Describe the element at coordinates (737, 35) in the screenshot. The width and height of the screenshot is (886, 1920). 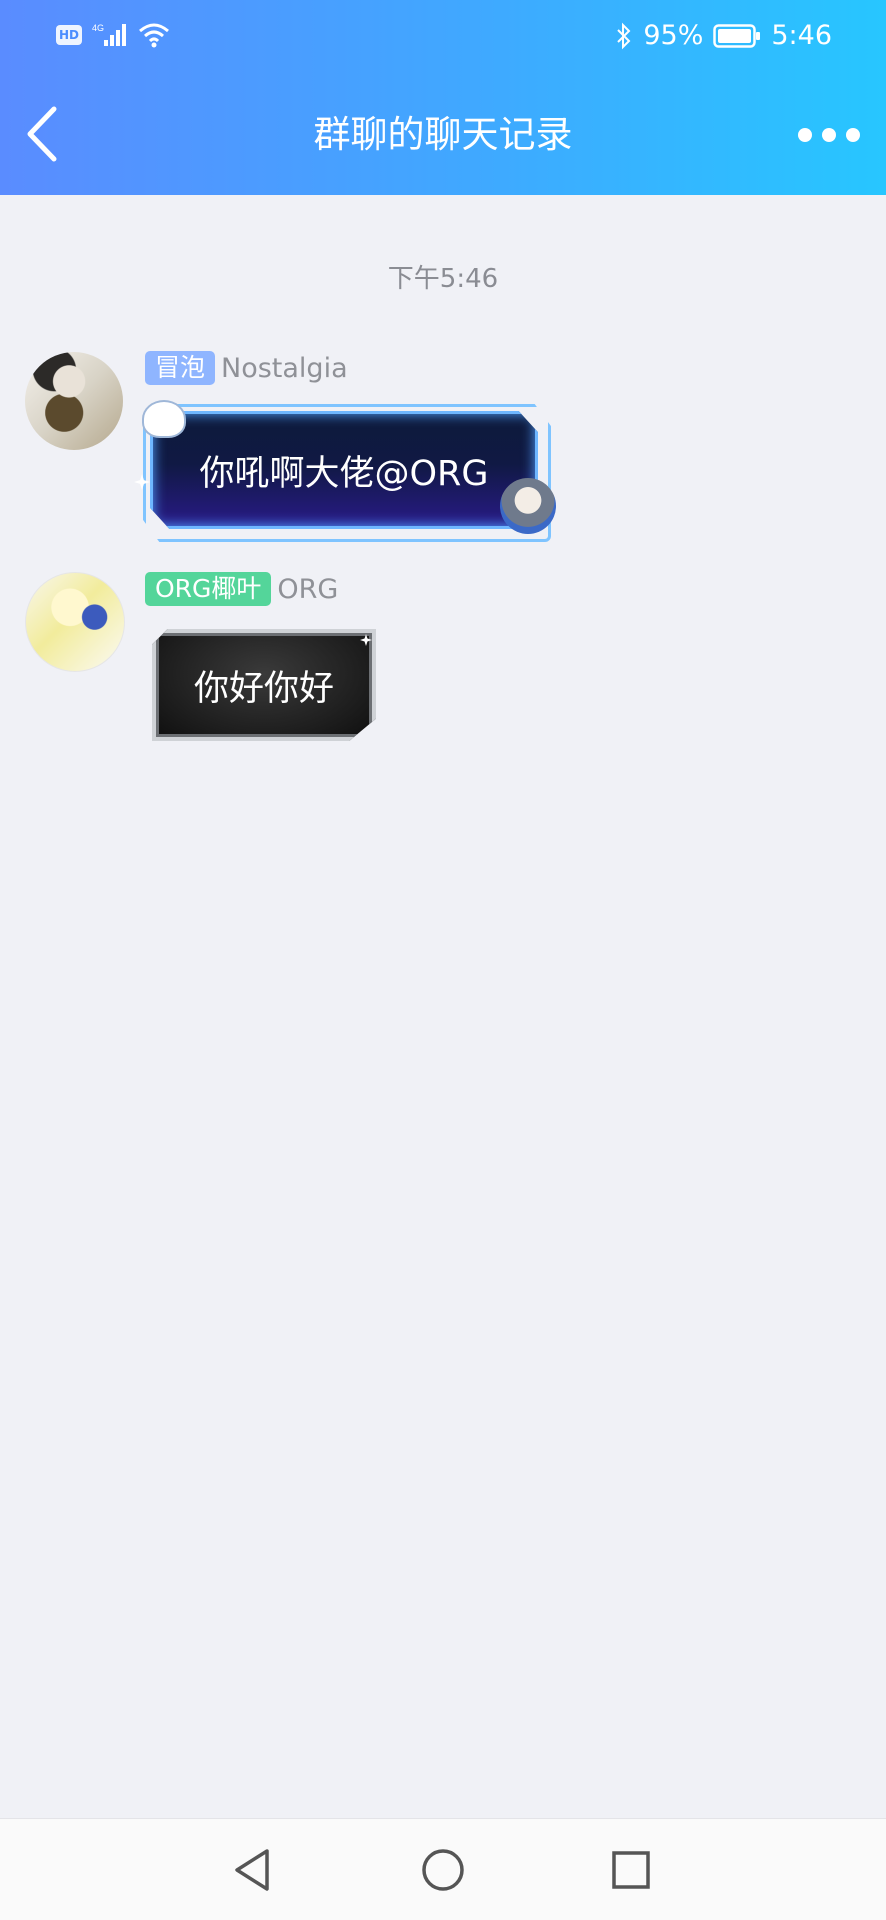
I see `battery-icon` at that location.